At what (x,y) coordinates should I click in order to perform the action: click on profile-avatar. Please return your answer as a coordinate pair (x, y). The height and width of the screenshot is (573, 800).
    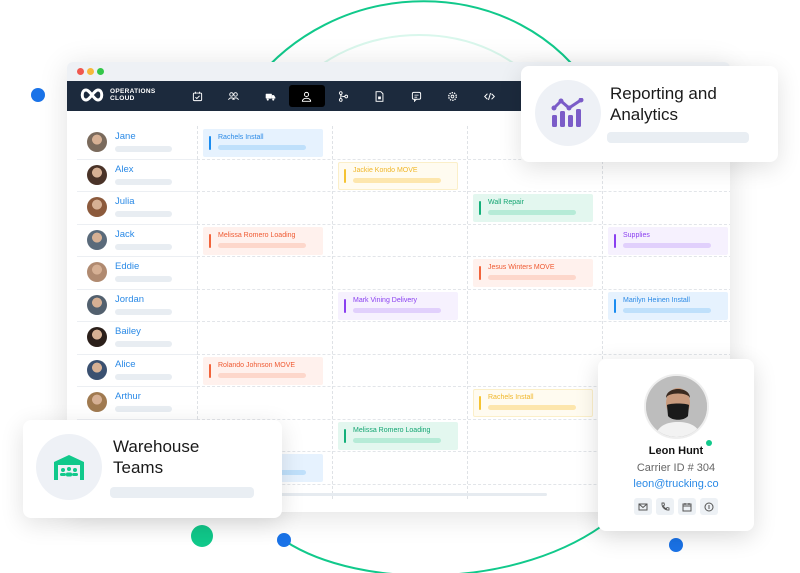
    Looking at the image, I should click on (676, 406).